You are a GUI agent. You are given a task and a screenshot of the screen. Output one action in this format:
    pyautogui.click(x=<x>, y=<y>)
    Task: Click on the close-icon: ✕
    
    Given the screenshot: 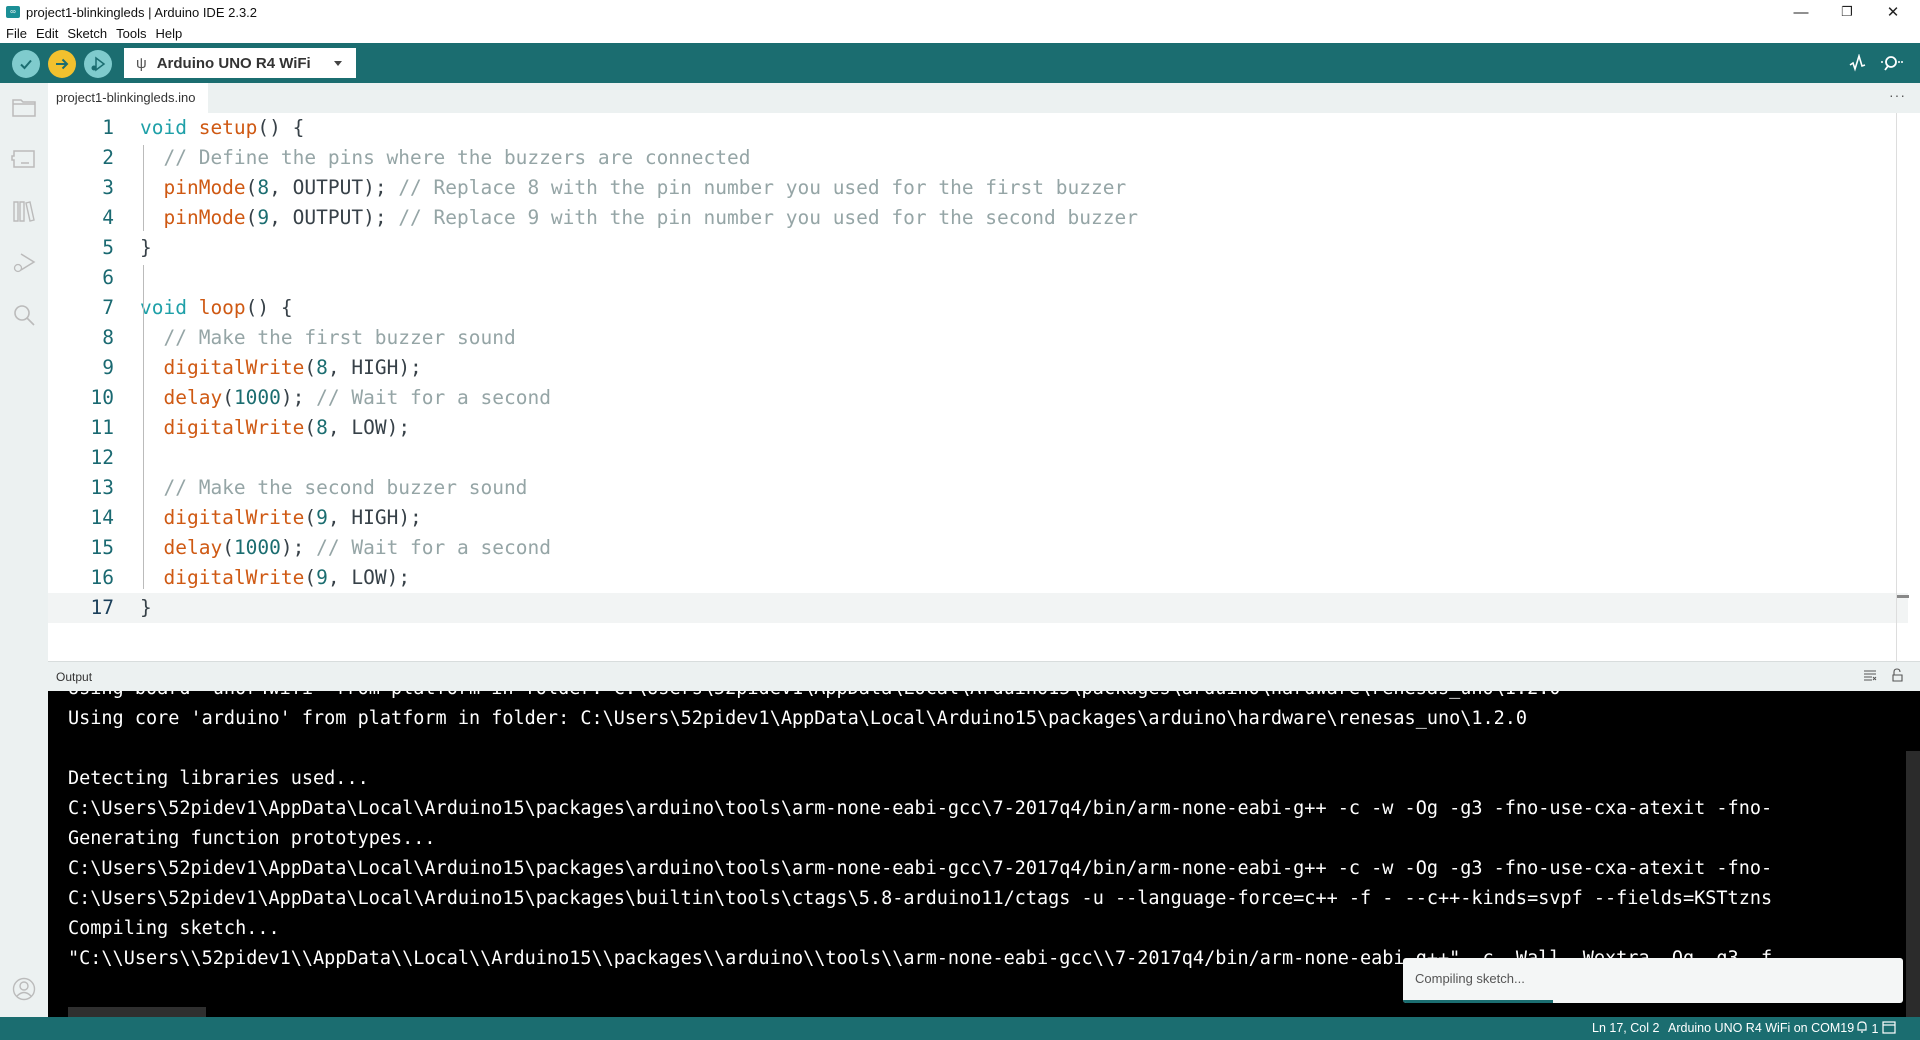 What is the action you would take?
    pyautogui.click(x=1893, y=12)
    